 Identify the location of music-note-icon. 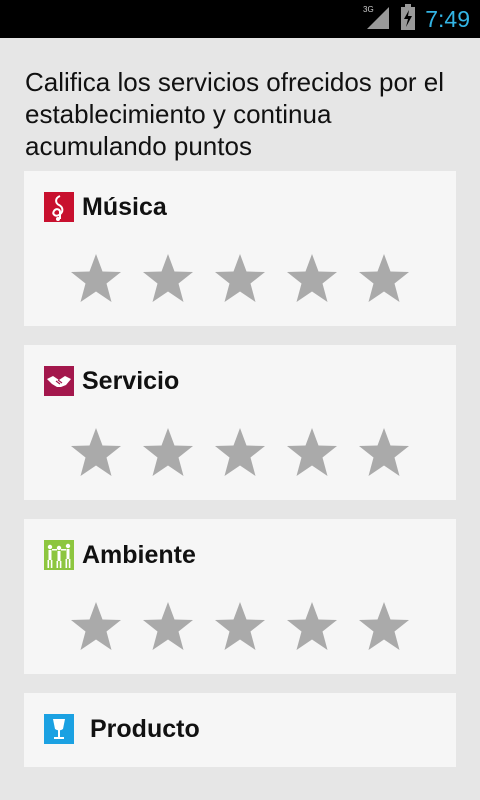
(59, 207).